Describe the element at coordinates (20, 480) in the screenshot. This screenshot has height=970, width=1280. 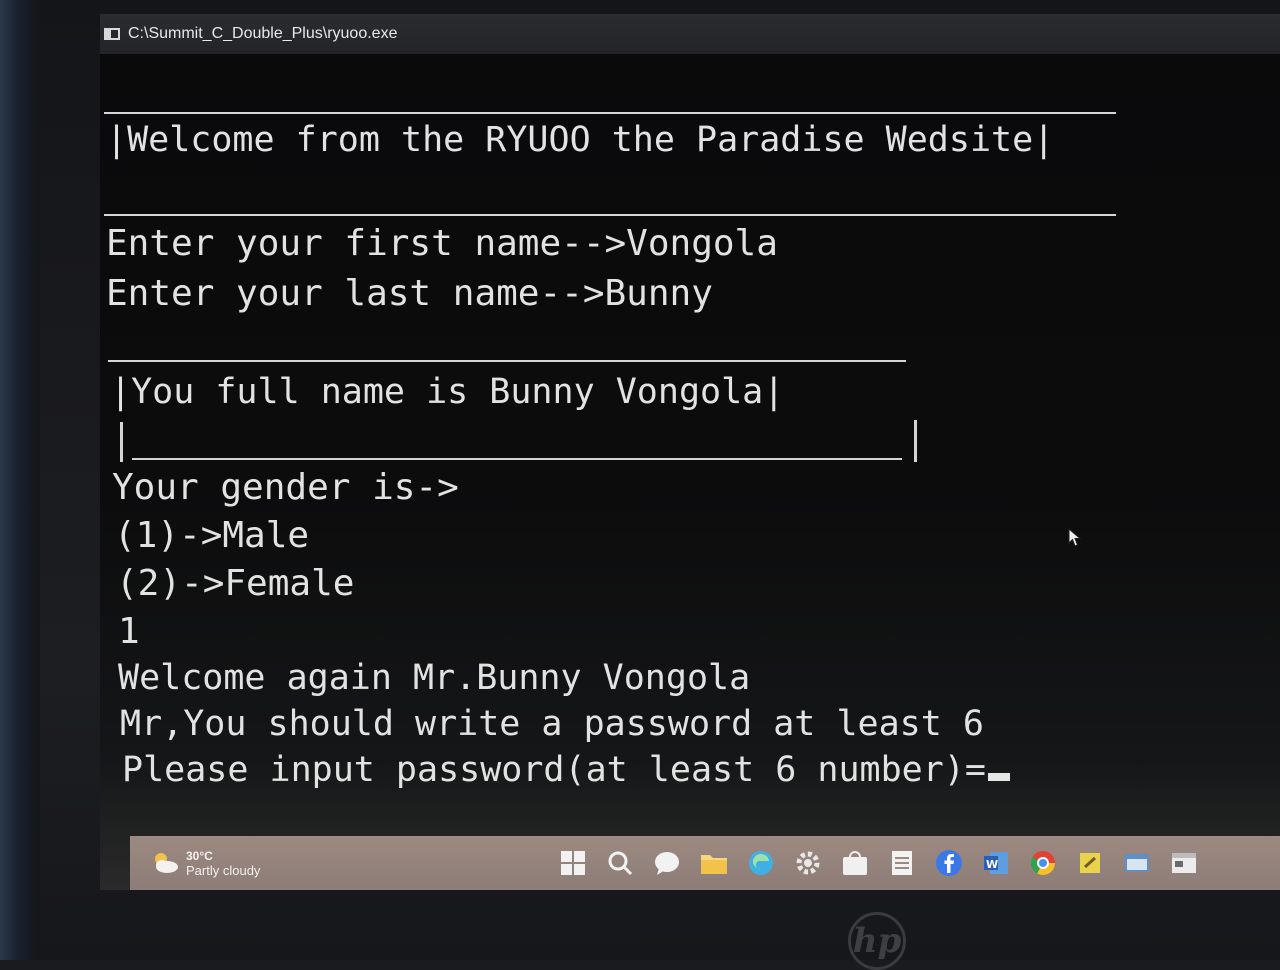
I see `background-edge` at that location.